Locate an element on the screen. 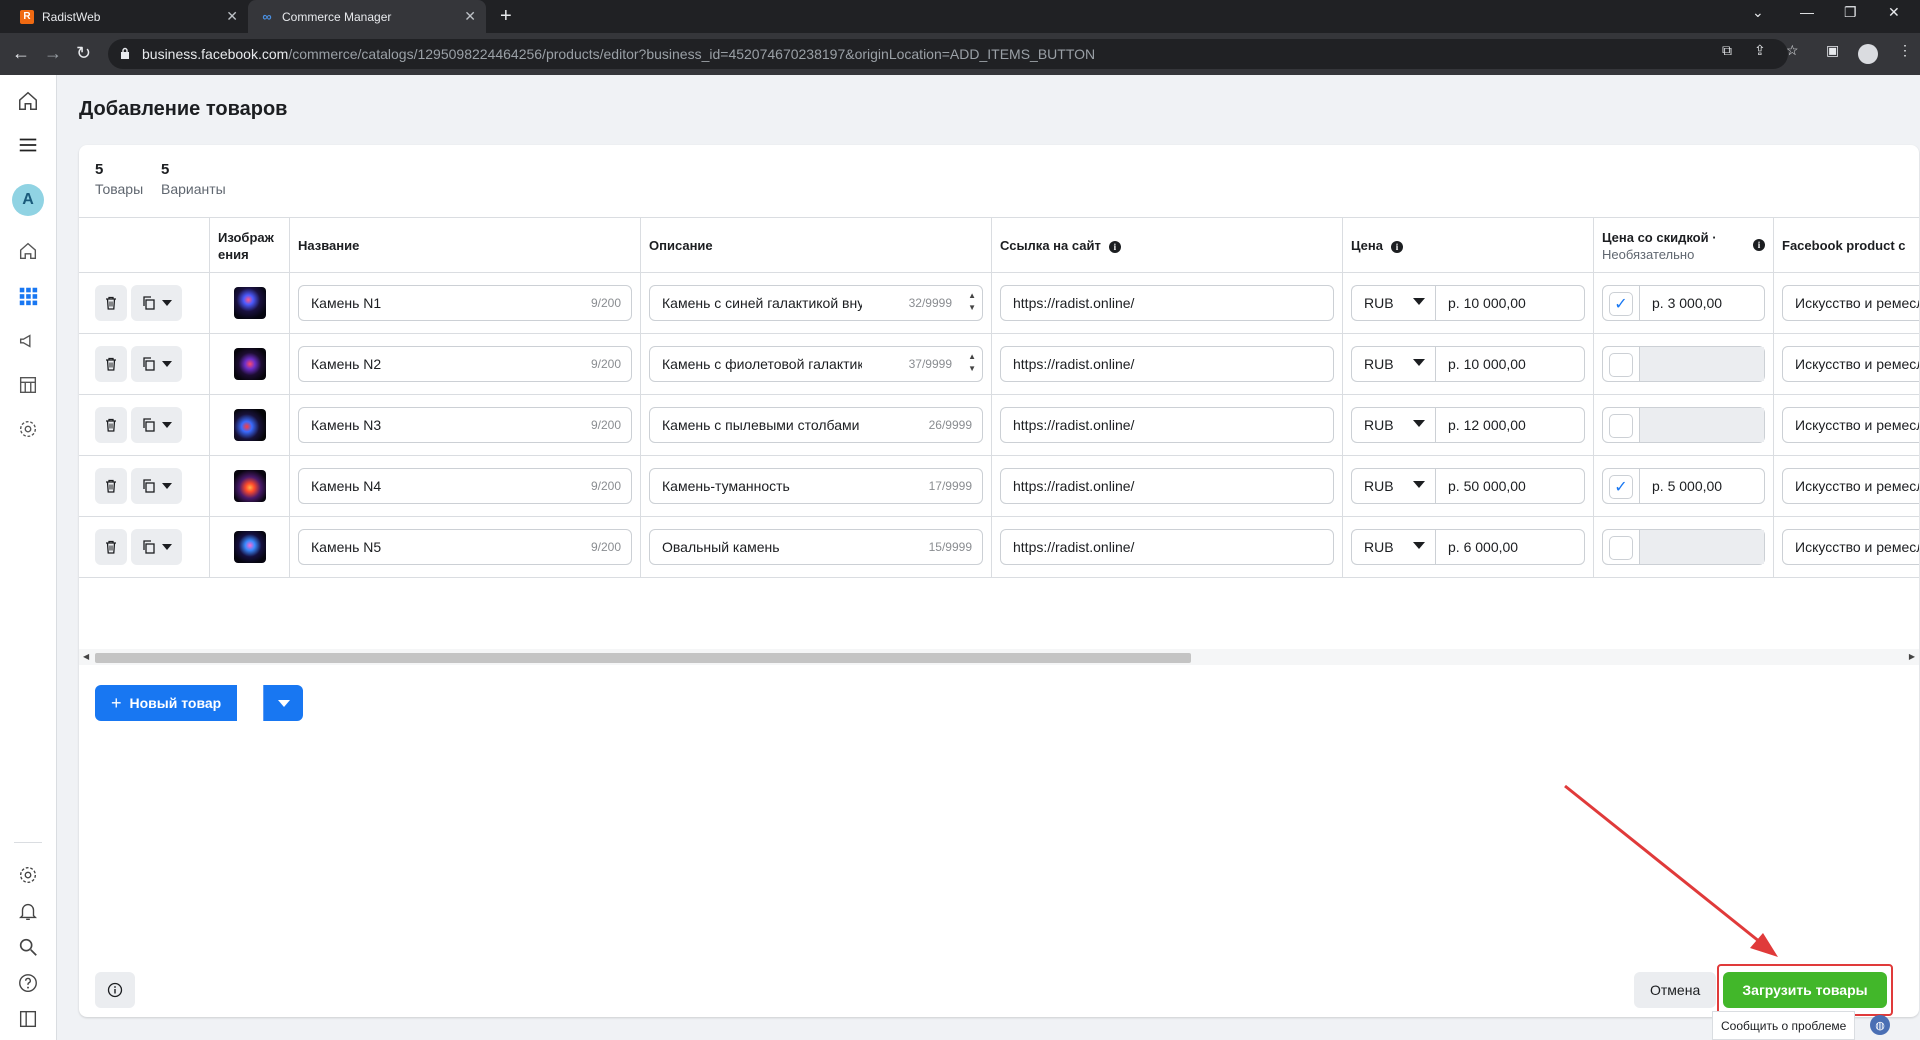 This screenshot has width=1920, height=1040. translate-icon: ⧉ is located at coordinates (1727, 50).